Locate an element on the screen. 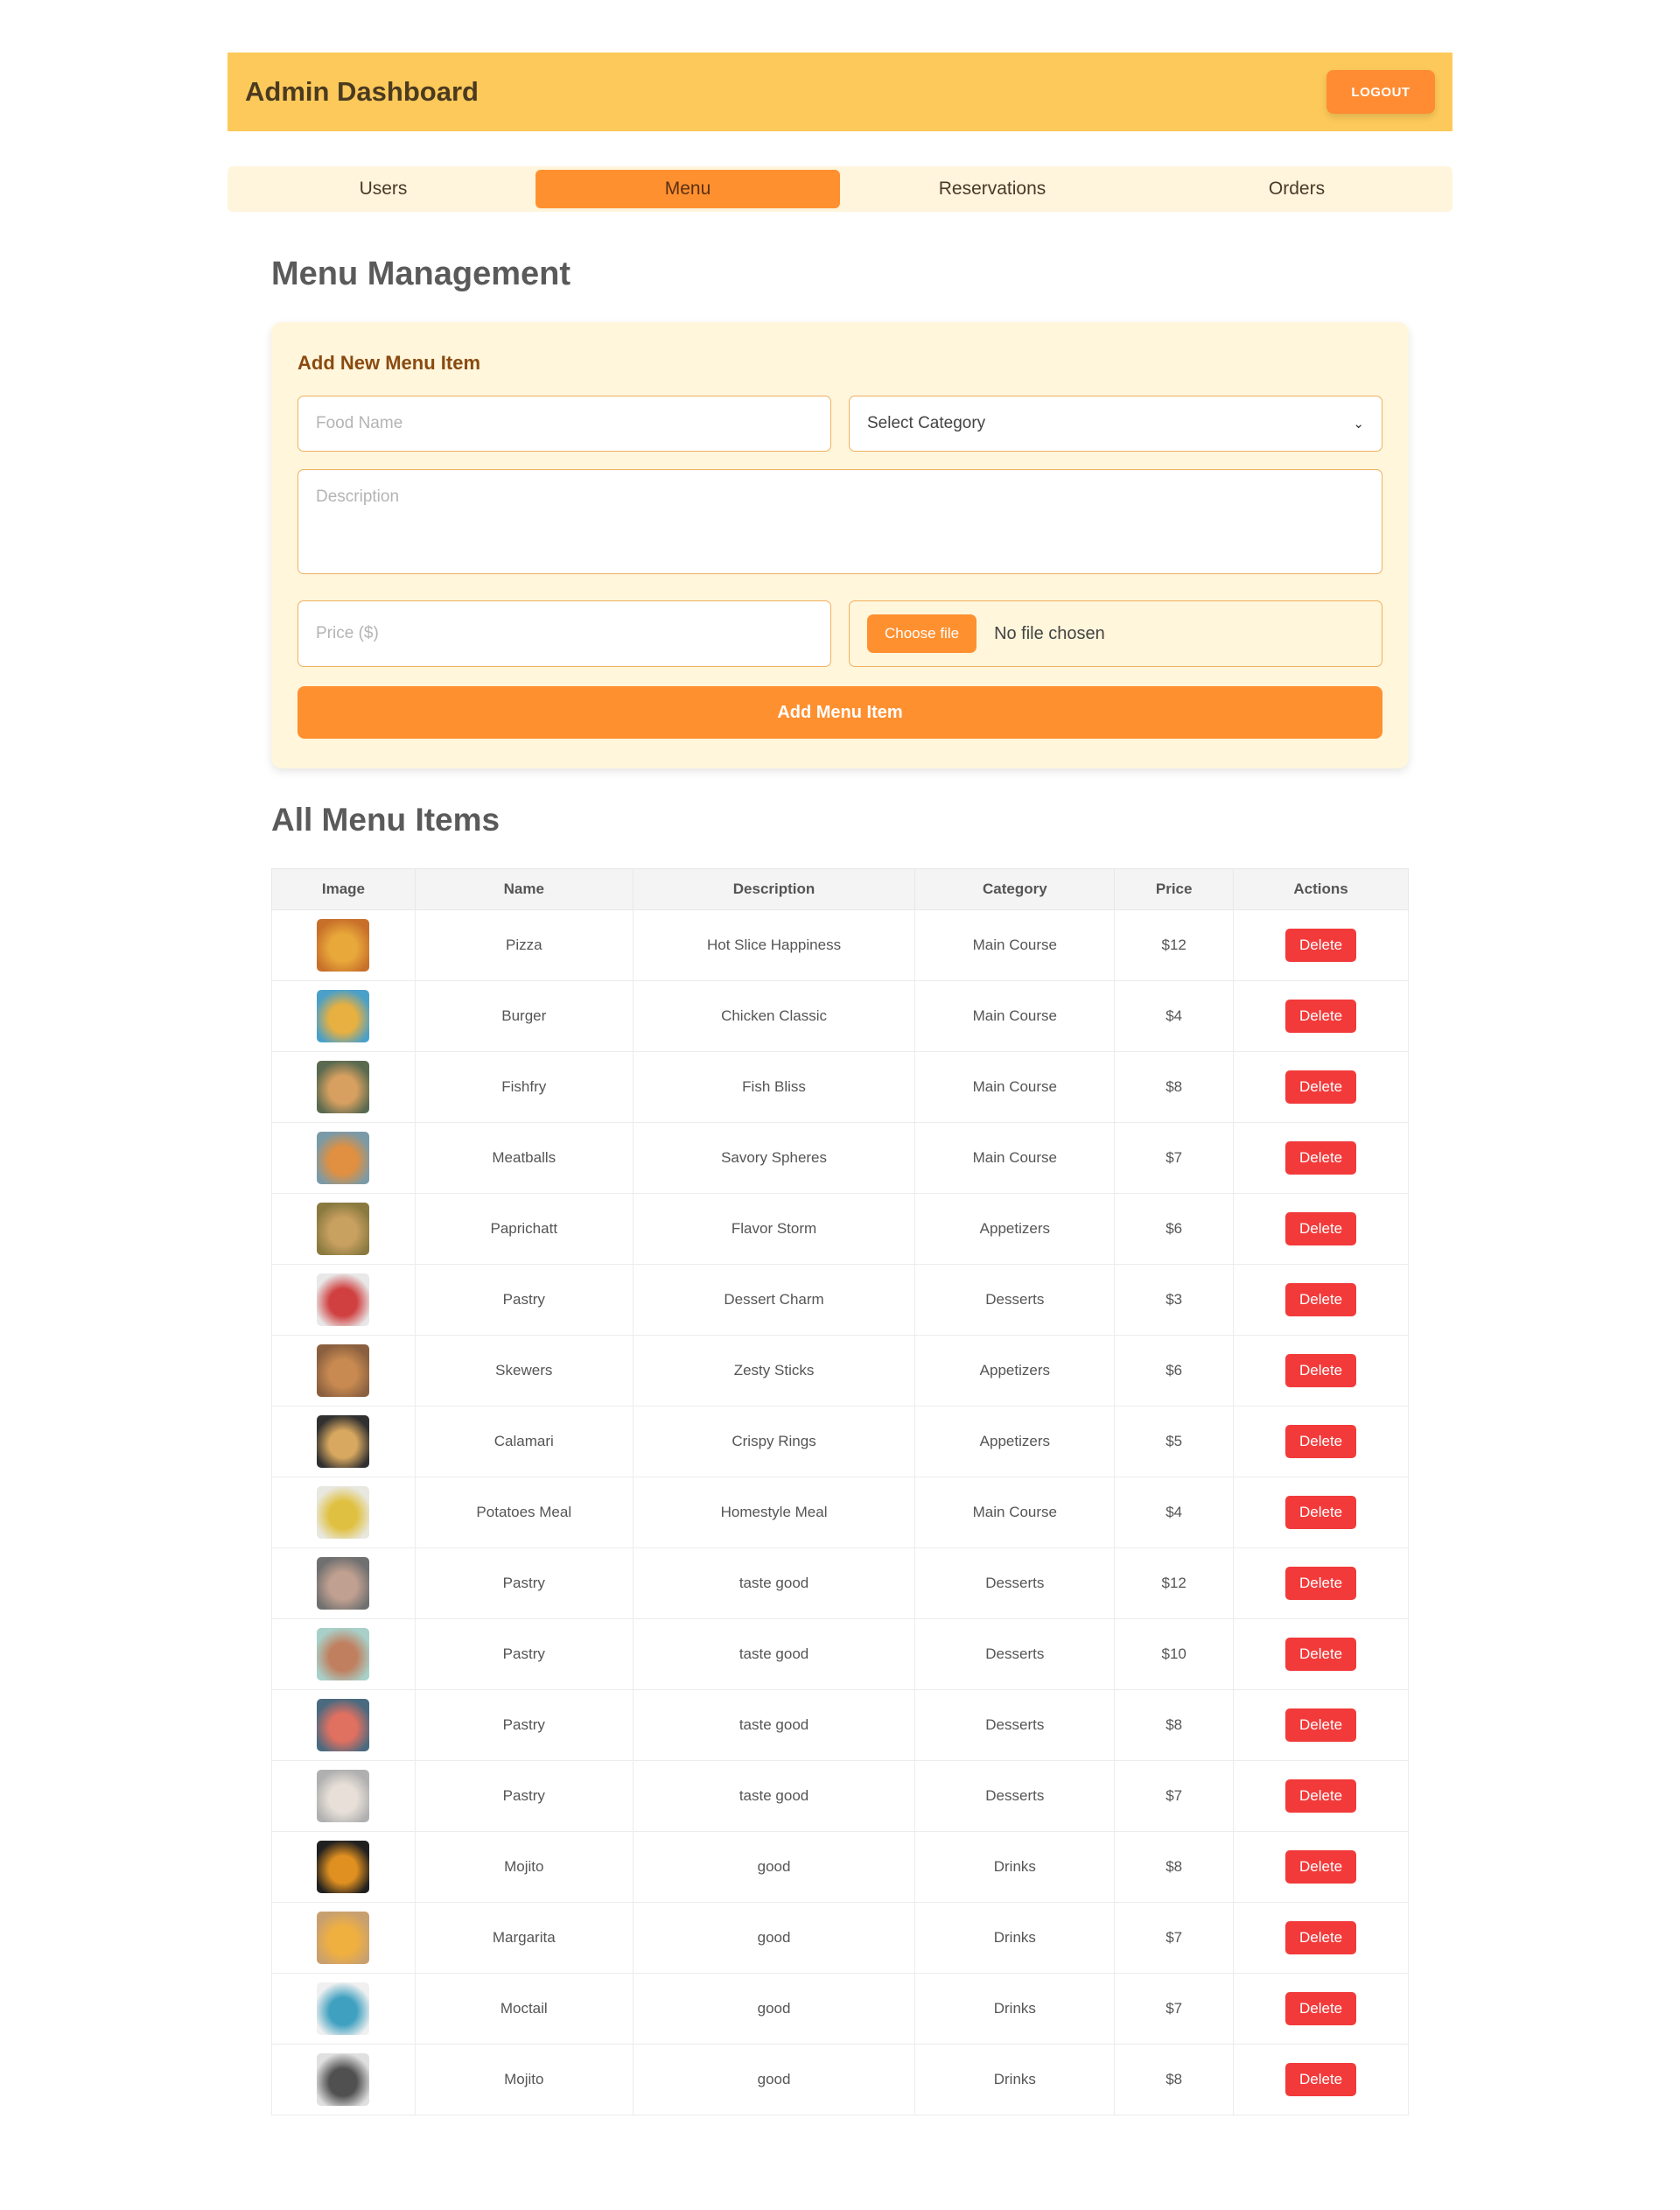 The width and height of the screenshot is (1680, 2210). price-cell: $4 is located at coordinates (1174, 1016).